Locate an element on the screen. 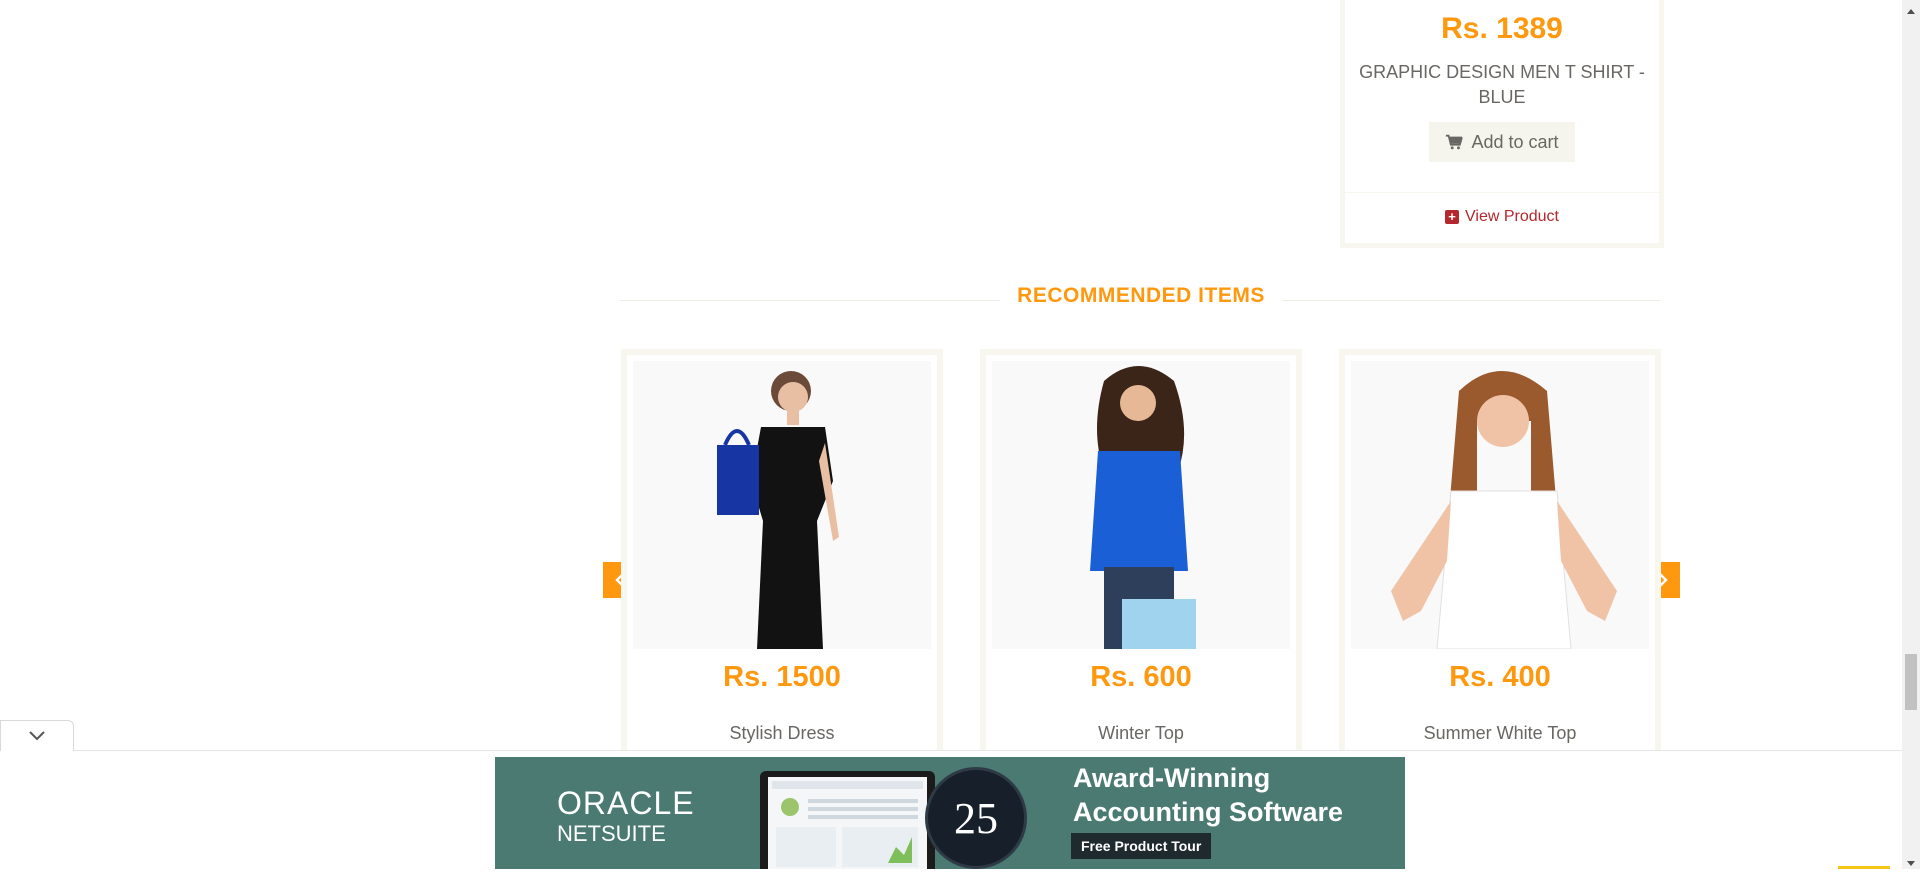  product-image-stylish-dress is located at coordinates (782, 505).